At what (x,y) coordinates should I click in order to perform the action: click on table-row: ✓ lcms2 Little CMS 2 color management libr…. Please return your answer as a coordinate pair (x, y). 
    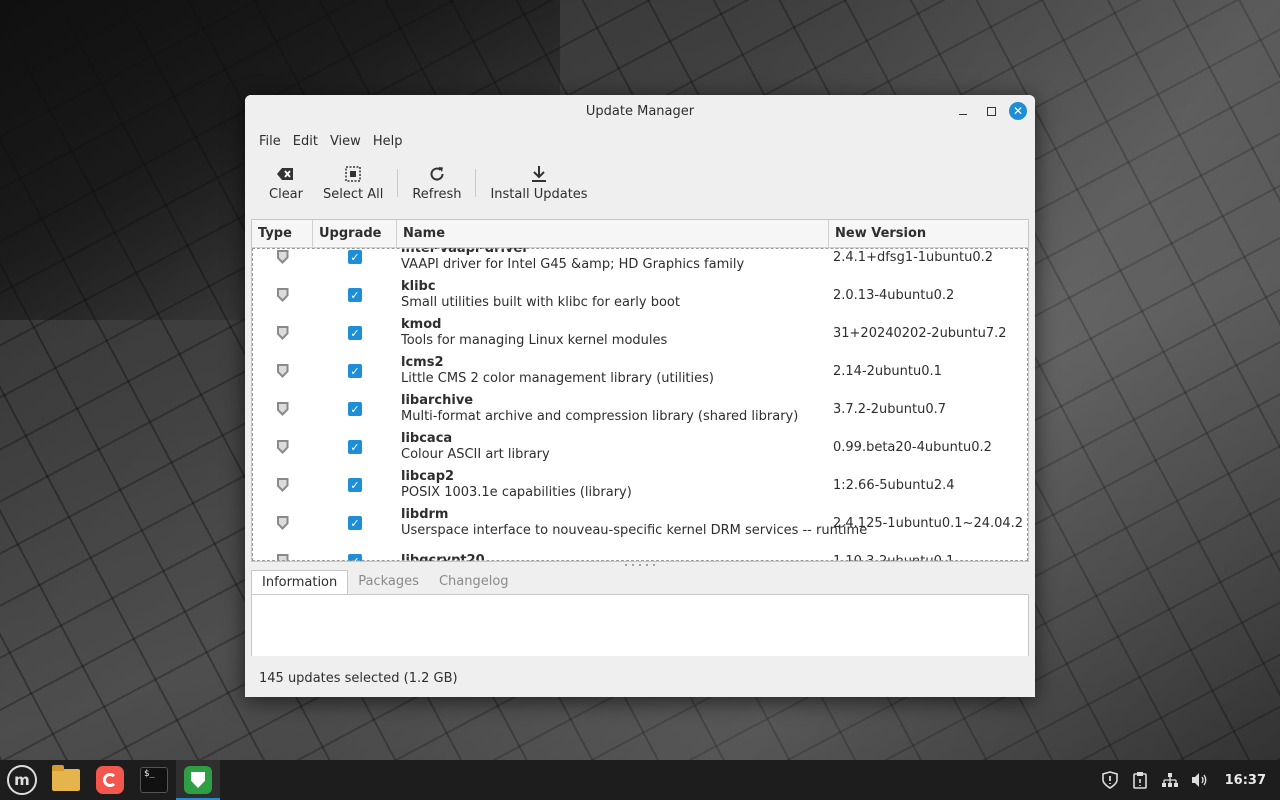
    Looking at the image, I should click on (640, 371).